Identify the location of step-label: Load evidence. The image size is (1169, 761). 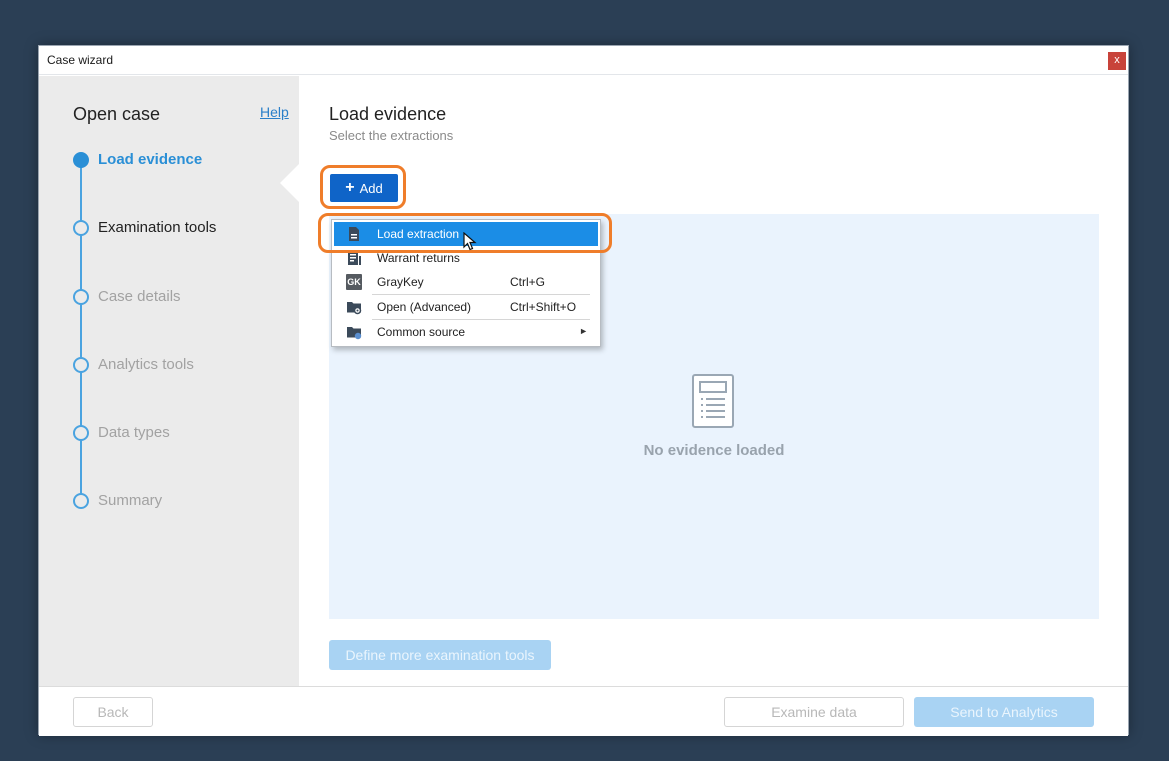
(150, 159).